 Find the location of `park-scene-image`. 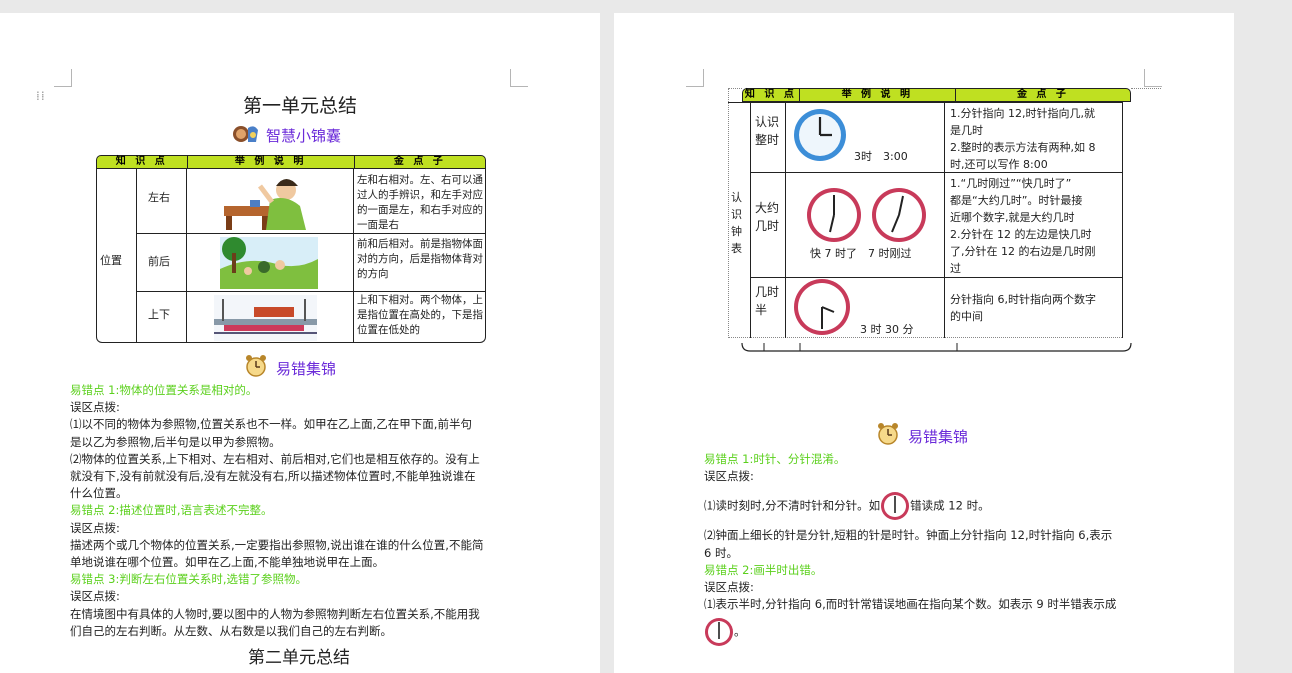

park-scene-image is located at coordinates (269, 263).